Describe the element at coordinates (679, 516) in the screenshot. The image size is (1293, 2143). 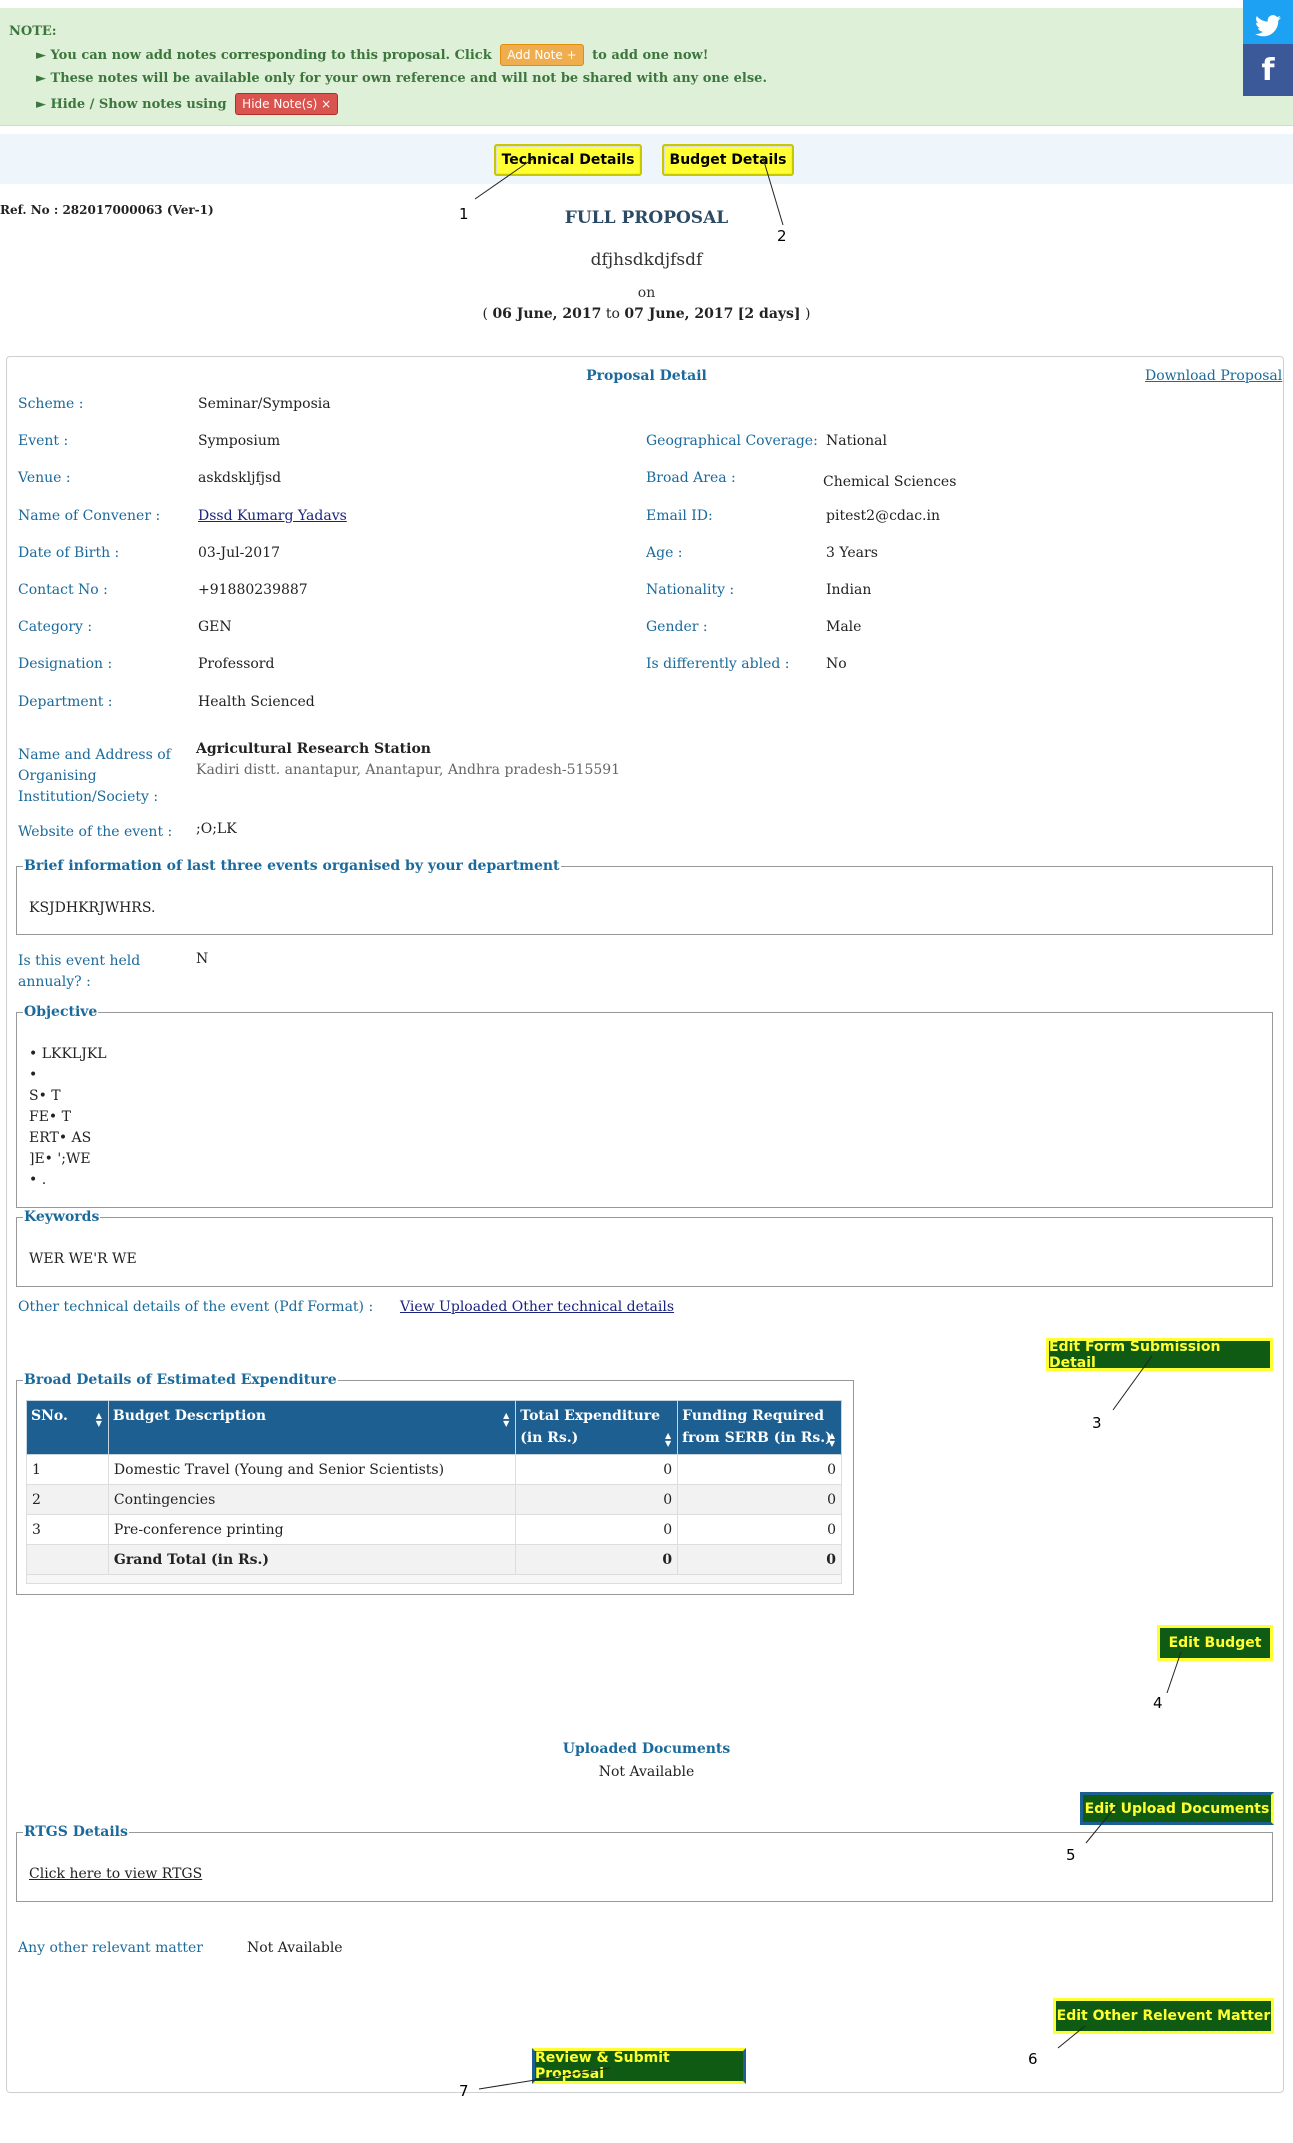
I see `email-label: Email ID:` at that location.